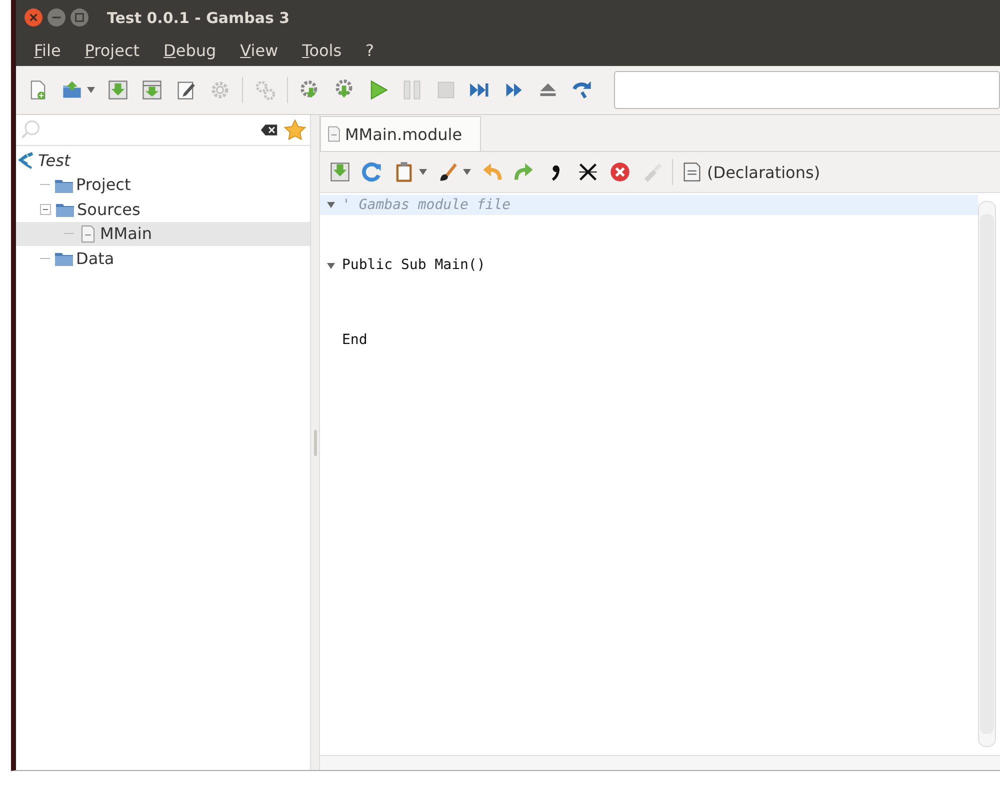 The height and width of the screenshot is (785, 1000). Describe the element at coordinates (33, 17) in the screenshot. I see `close-icon` at that location.